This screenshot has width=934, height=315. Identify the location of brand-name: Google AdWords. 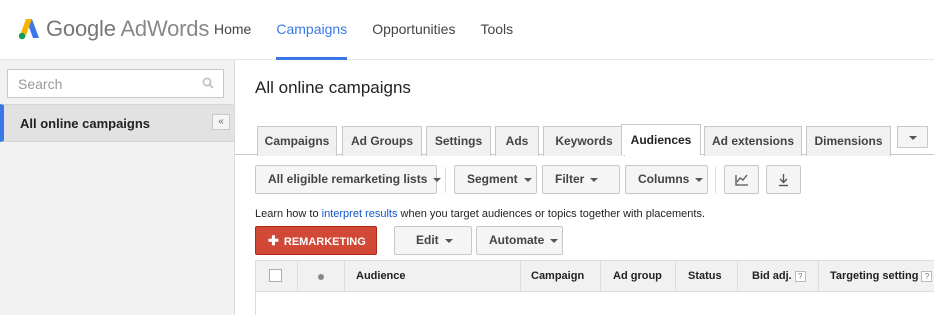
(128, 28).